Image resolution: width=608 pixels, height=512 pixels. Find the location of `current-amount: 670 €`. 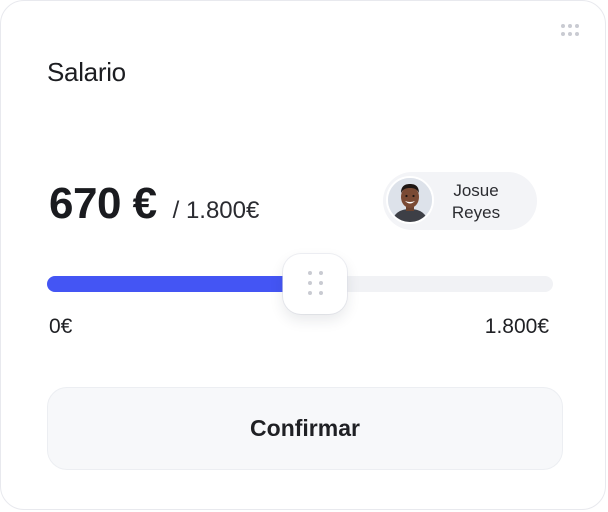

current-amount: 670 € is located at coordinates (103, 203).